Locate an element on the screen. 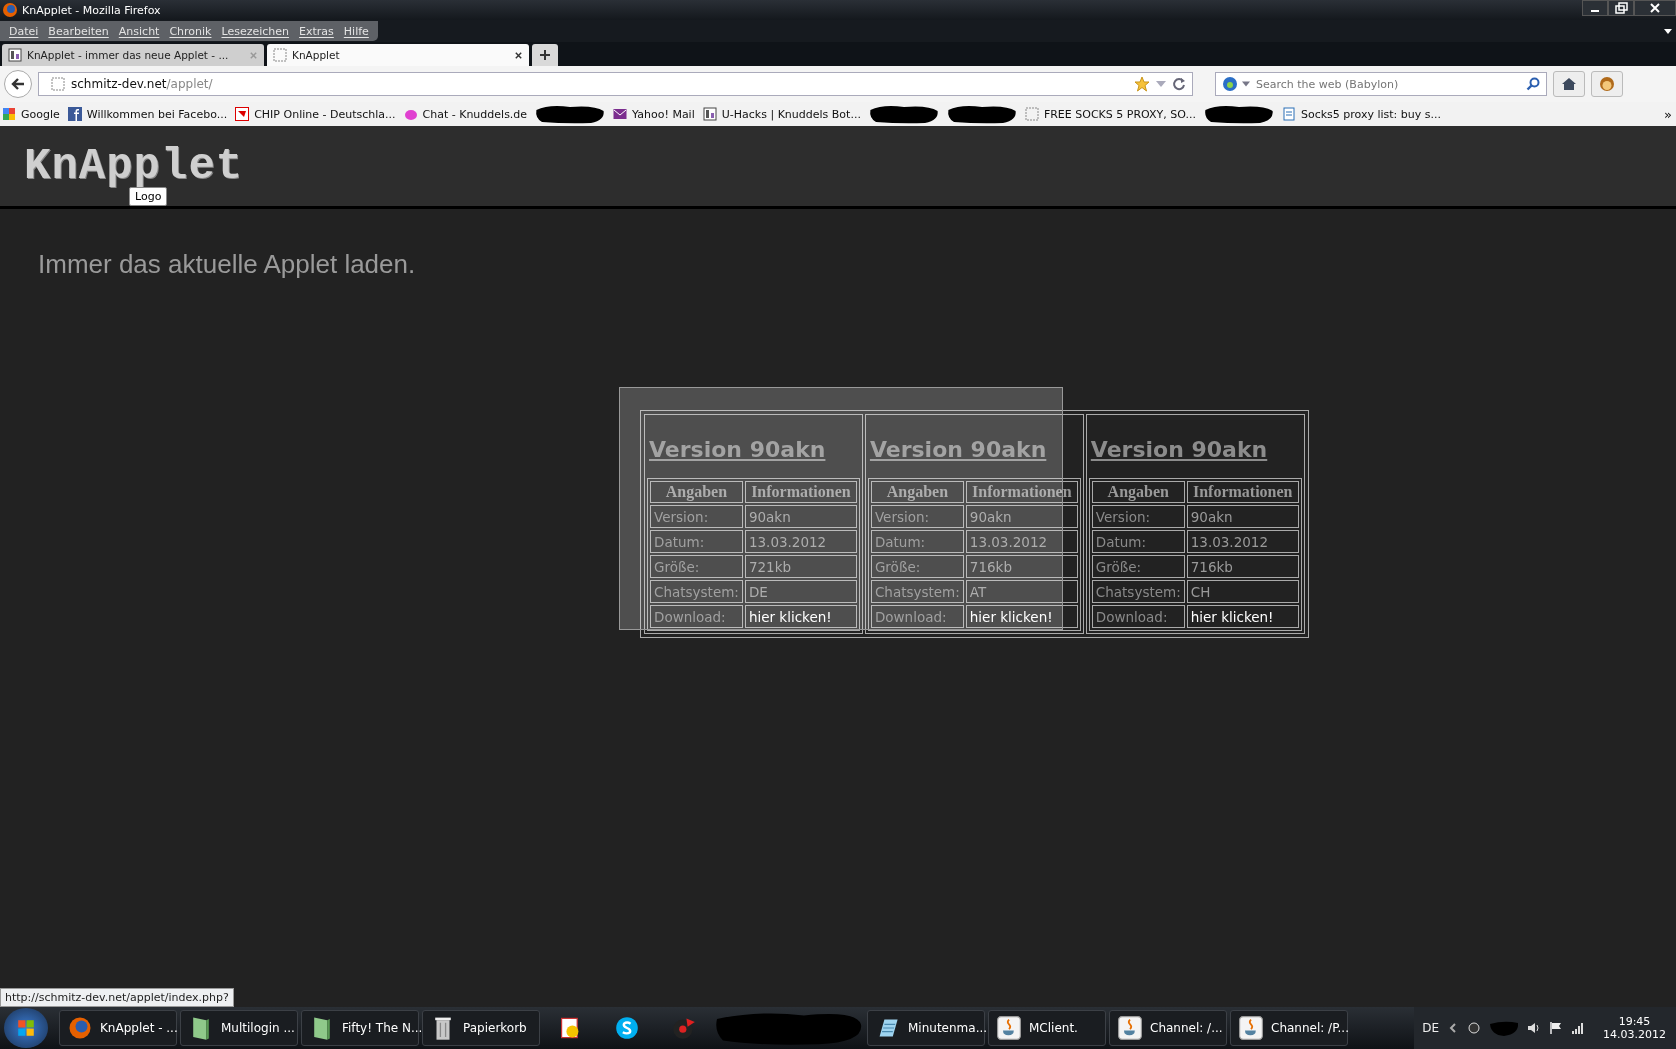 This screenshot has height=1049, width=1676. search-bar: Search the web (Babylon) is located at coordinates (1381, 84).